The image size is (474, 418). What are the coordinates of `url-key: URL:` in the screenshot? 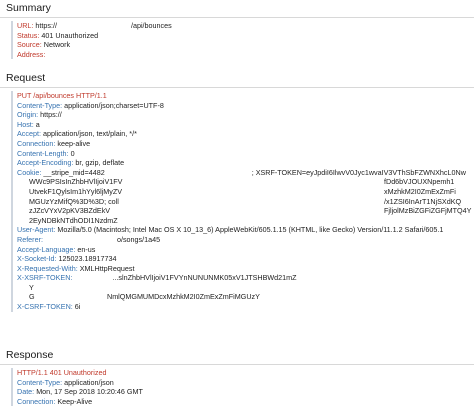 It's located at (25, 25).